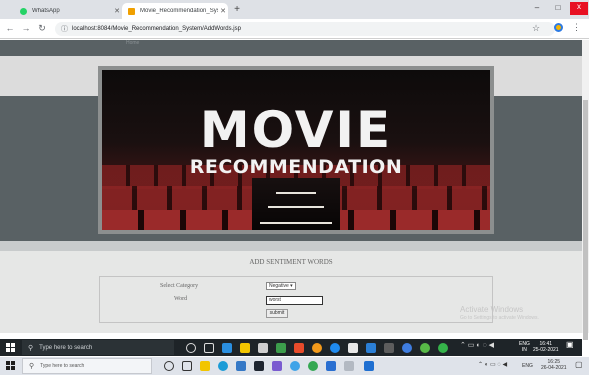 The height and width of the screenshot is (375, 589). Describe the element at coordinates (537, 7) in the screenshot. I see `minimize-button: –` at that location.